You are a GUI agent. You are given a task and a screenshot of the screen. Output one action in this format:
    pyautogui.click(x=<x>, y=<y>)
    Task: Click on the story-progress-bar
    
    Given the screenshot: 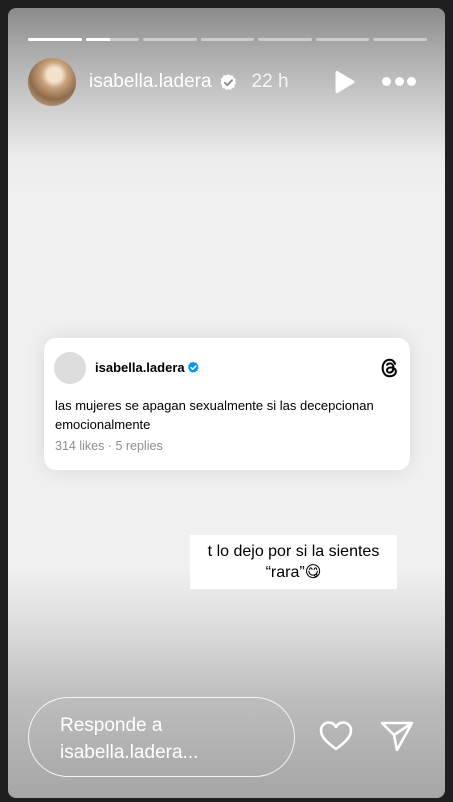 What is the action you would take?
    pyautogui.click(x=228, y=39)
    